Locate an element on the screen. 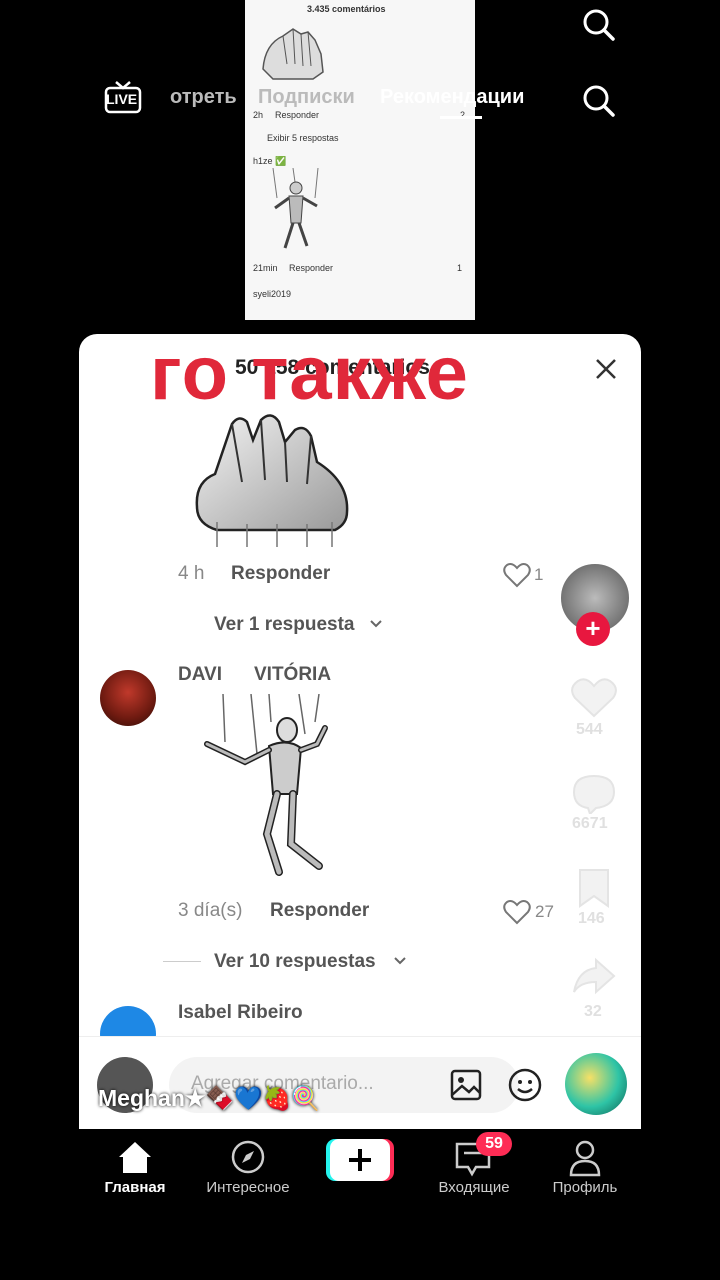 This screenshot has height=1280, width=720. comment1-reply-button: Responder is located at coordinates (280, 574).